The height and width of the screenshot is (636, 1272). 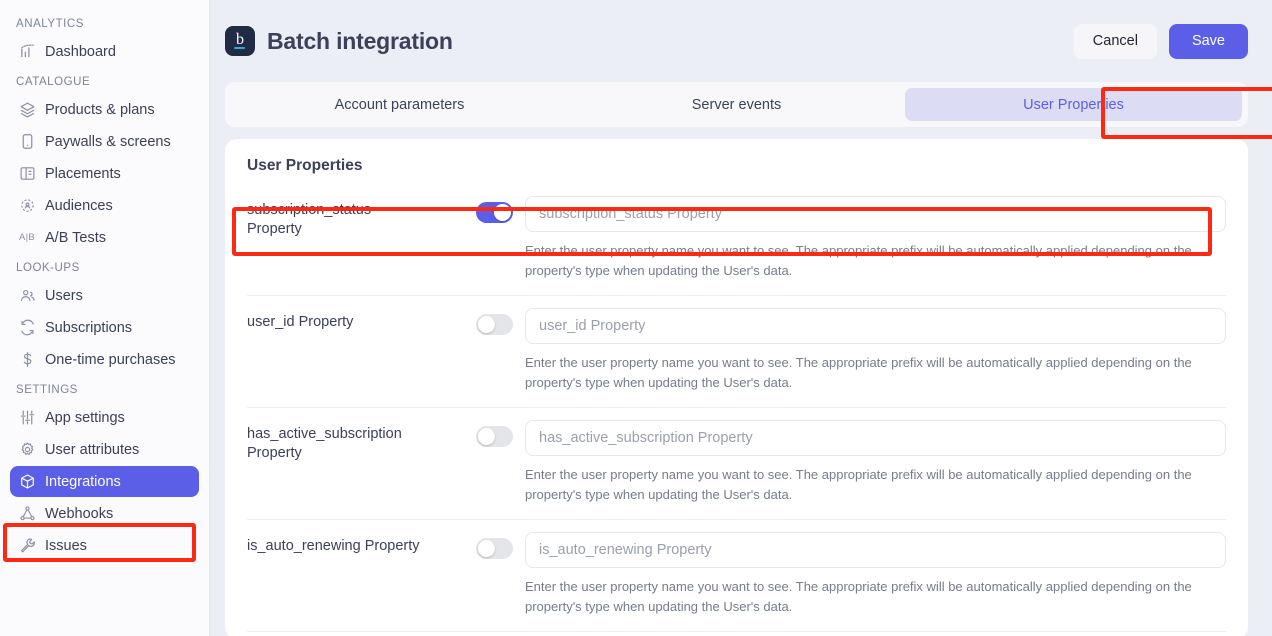 What do you see at coordinates (27, 174) in the screenshot?
I see `layout-panel-icon` at bounding box center [27, 174].